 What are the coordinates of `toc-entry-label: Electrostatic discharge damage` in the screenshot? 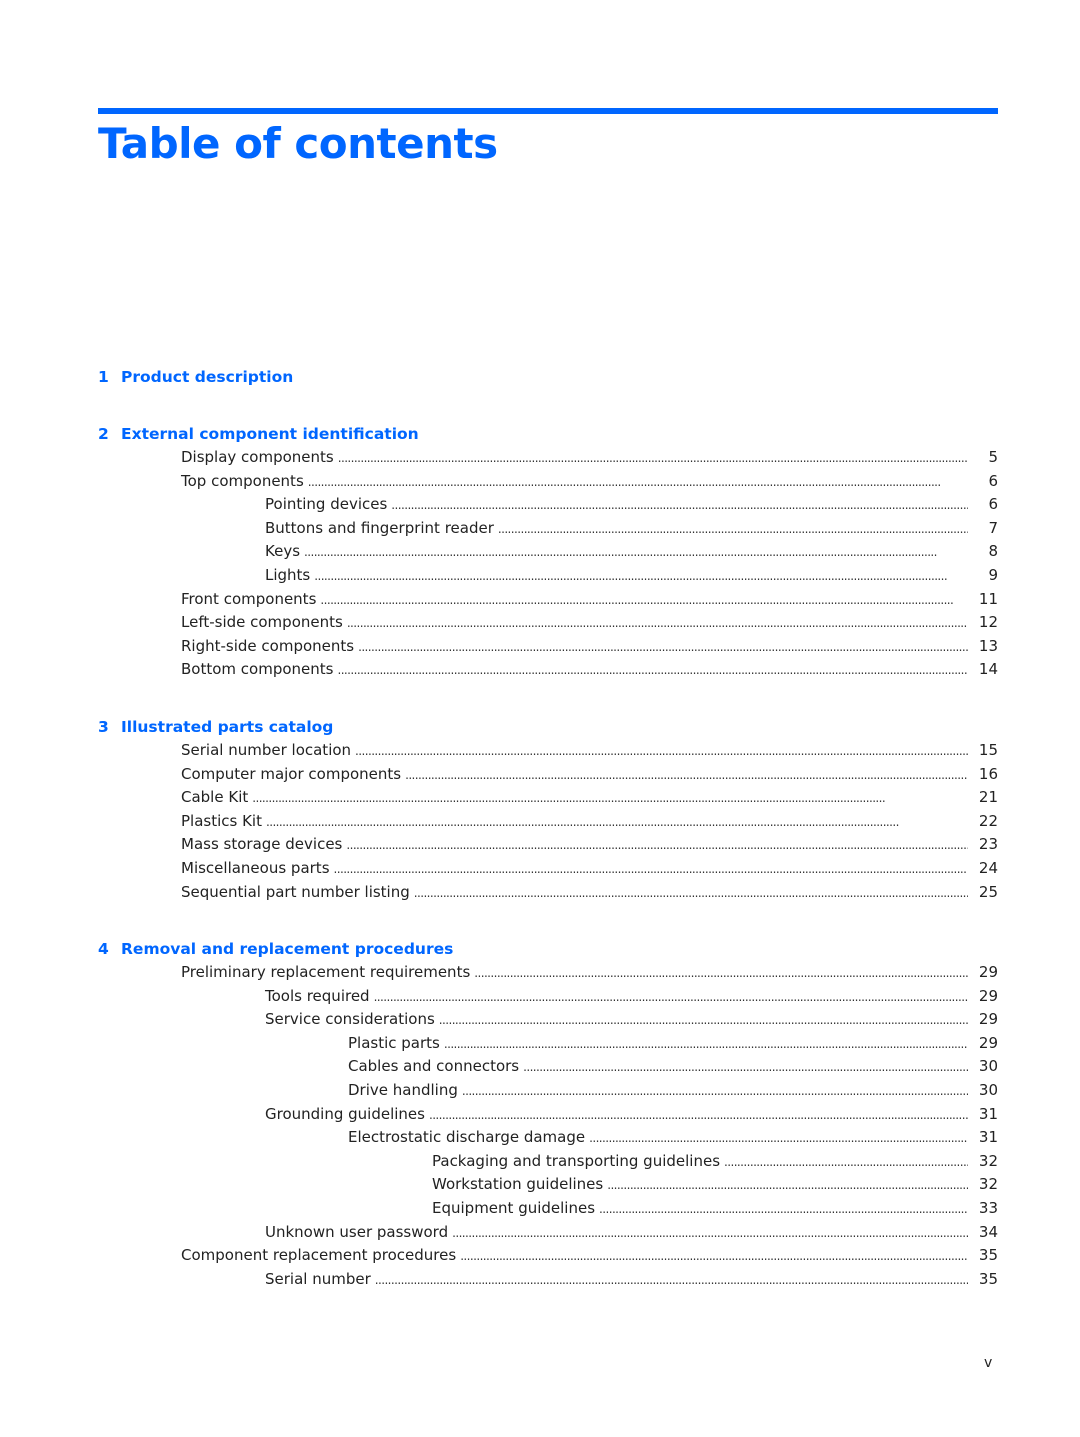 It's located at (468, 1138).